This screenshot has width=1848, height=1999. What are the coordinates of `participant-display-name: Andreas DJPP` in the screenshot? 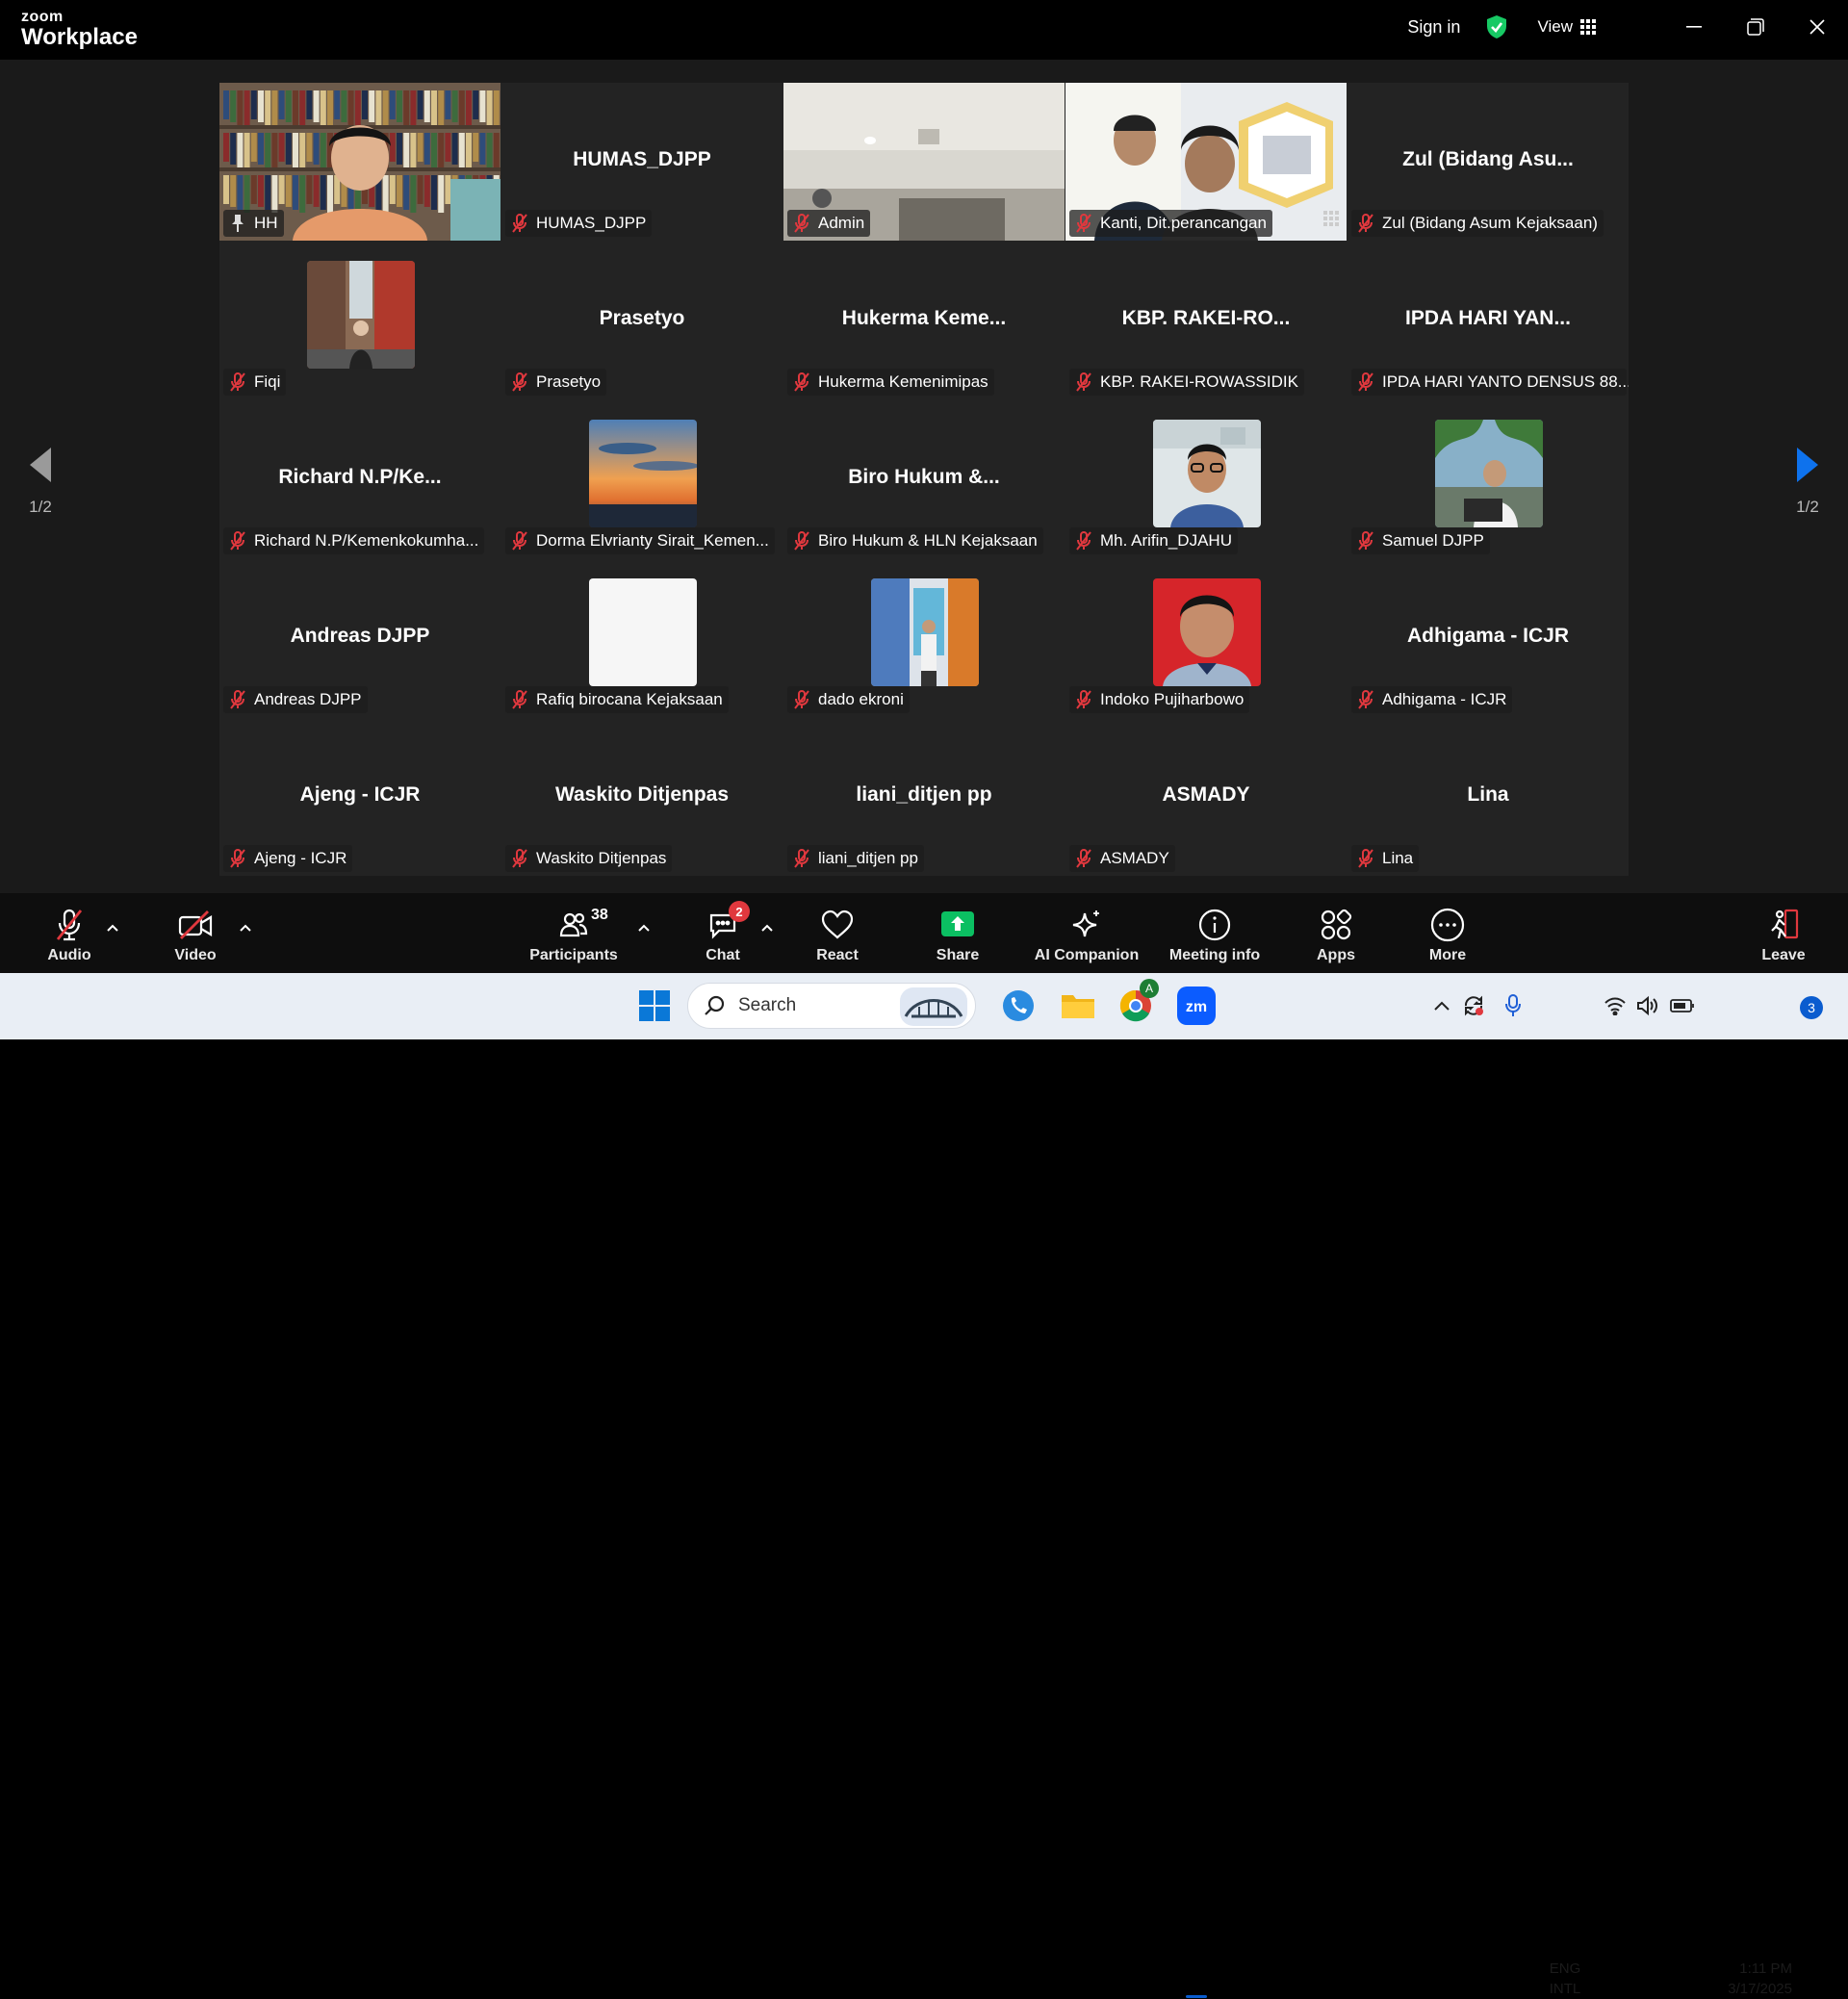 It's located at (360, 636).